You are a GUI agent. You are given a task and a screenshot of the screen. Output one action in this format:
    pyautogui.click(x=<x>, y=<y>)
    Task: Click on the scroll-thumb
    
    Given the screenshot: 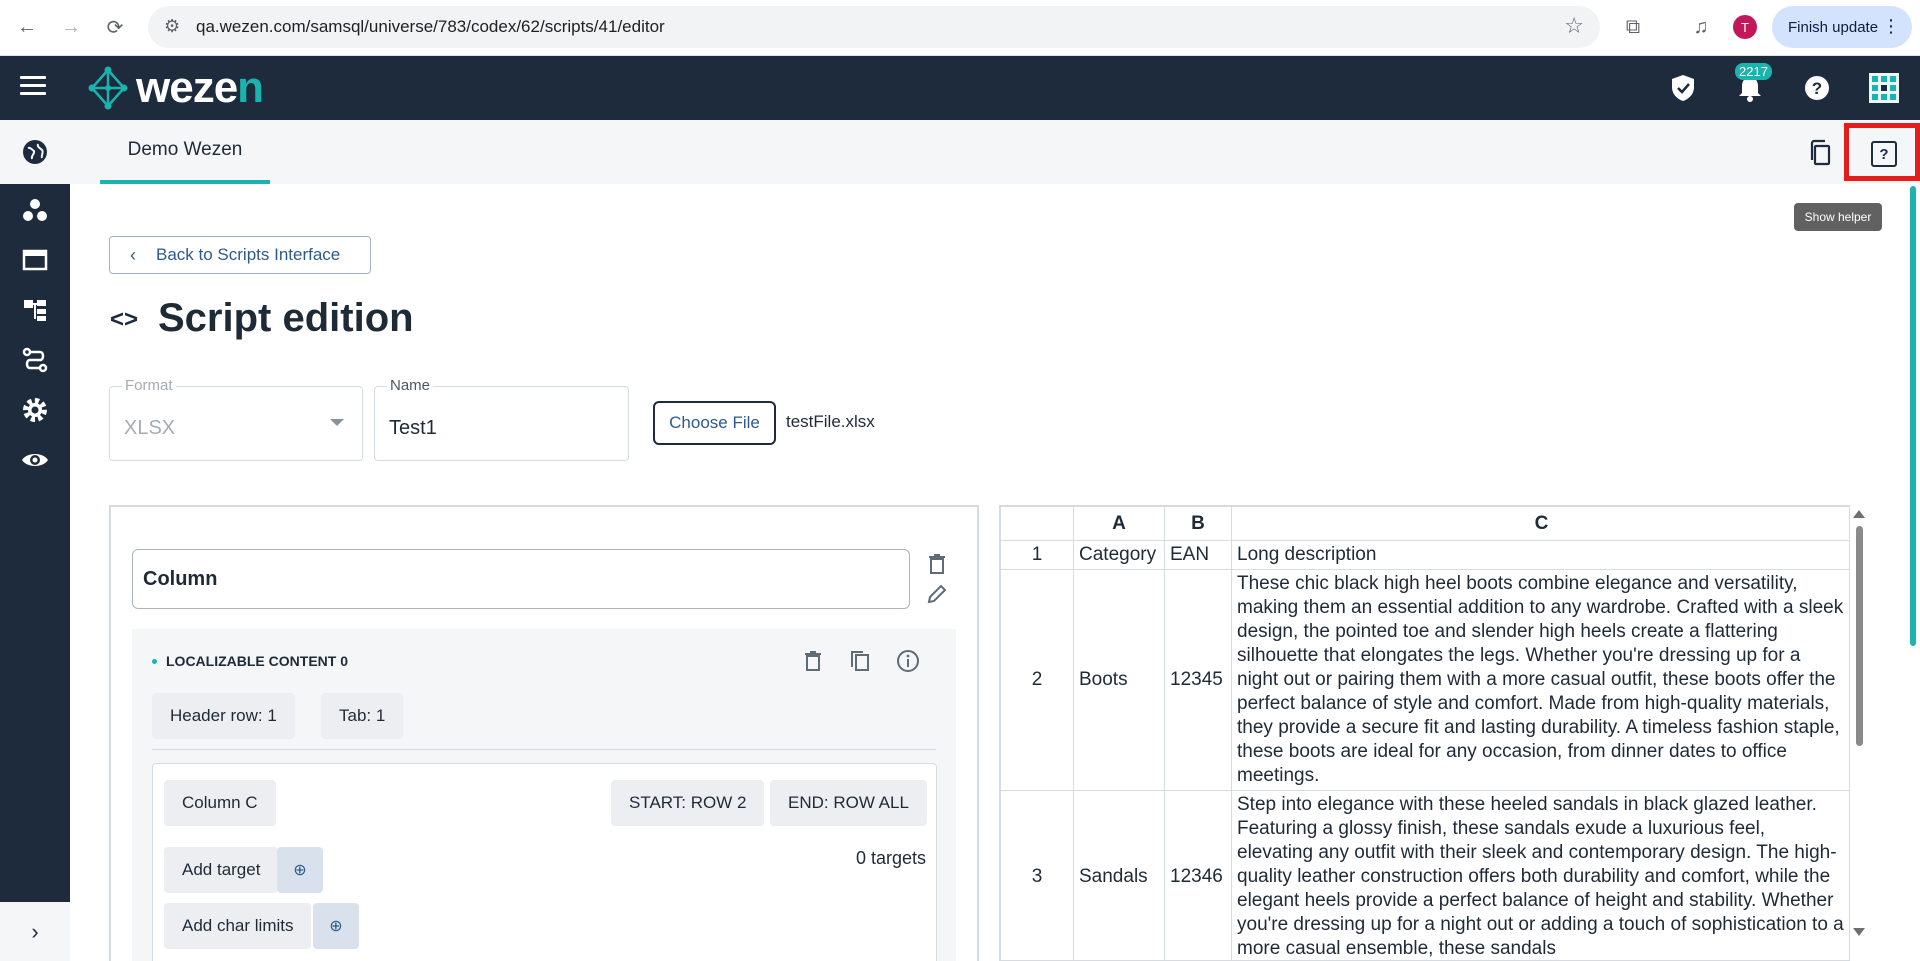 What is the action you would take?
    pyautogui.click(x=1859, y=636)
    